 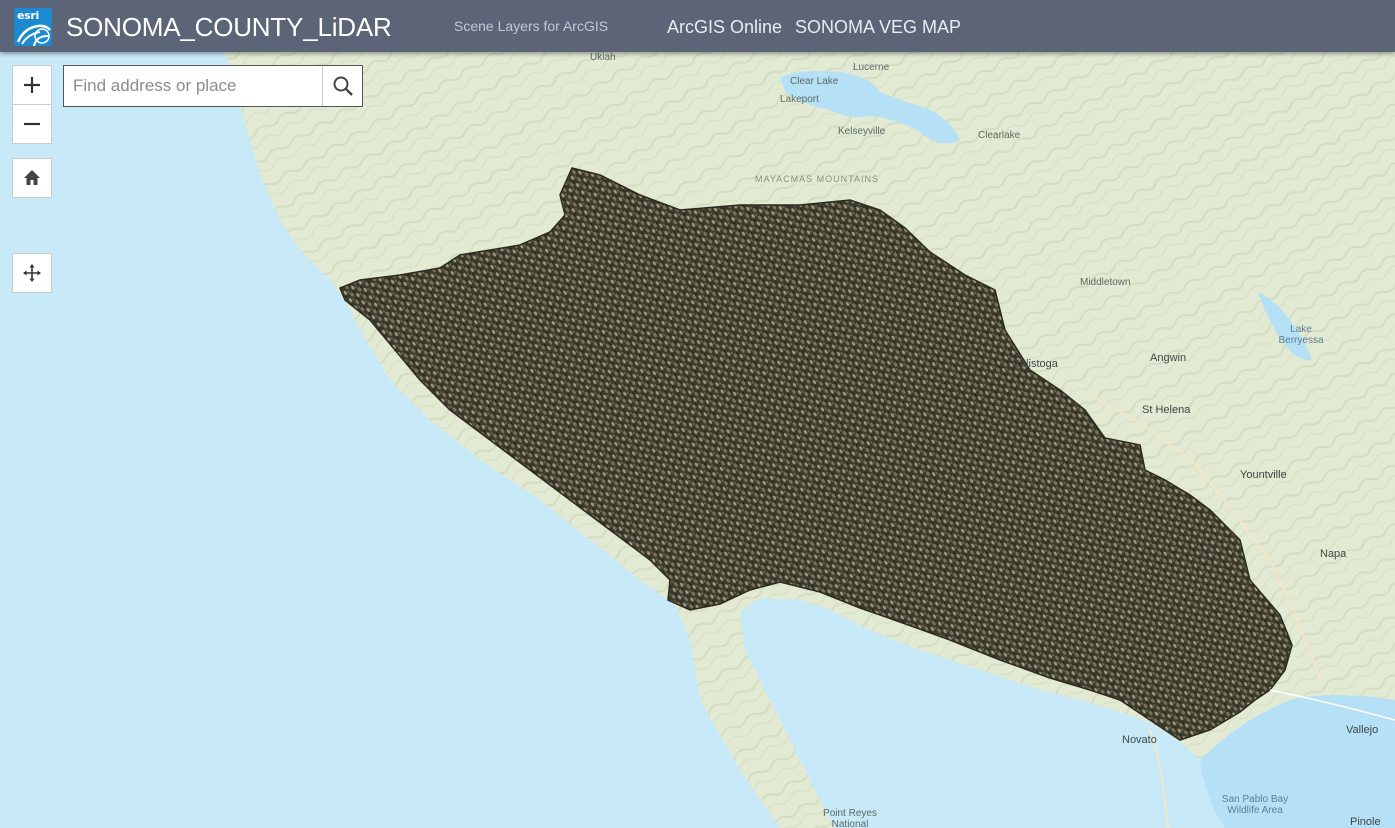 I want to click on label-ukiah: Ukiah, so click(x=603, y=57).